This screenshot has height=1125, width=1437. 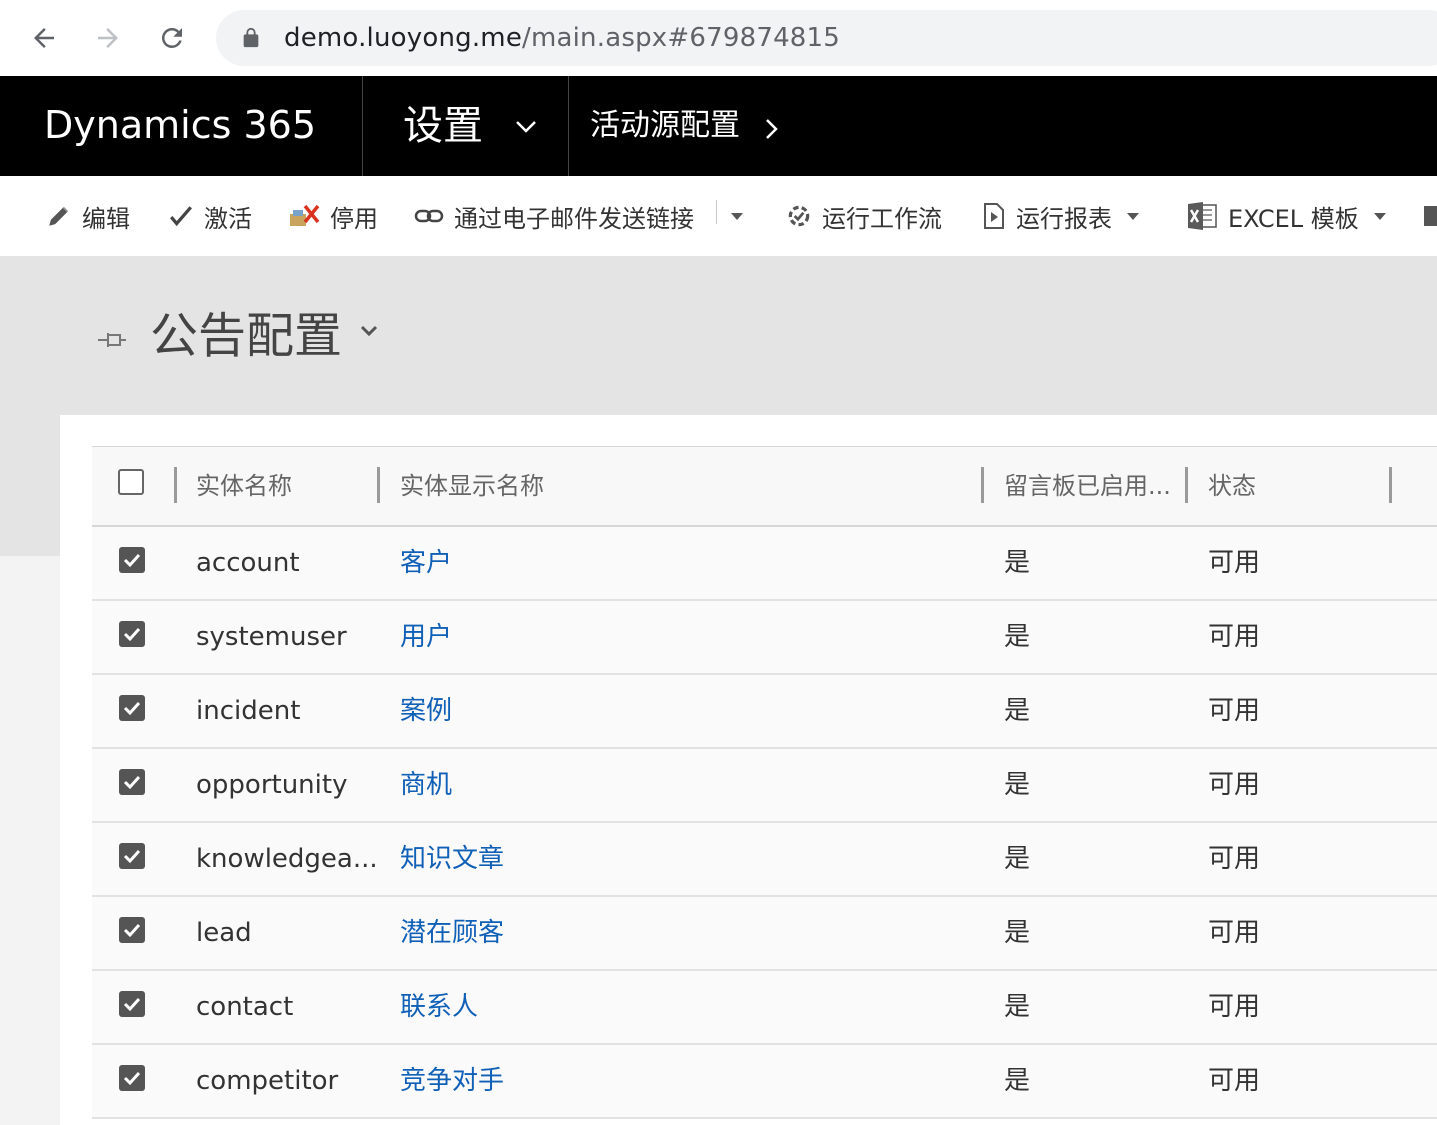 What do you see at coordinates (443, 126) in the screenshot?
I see `area-label: 设置` at bounding box center [443, 126].